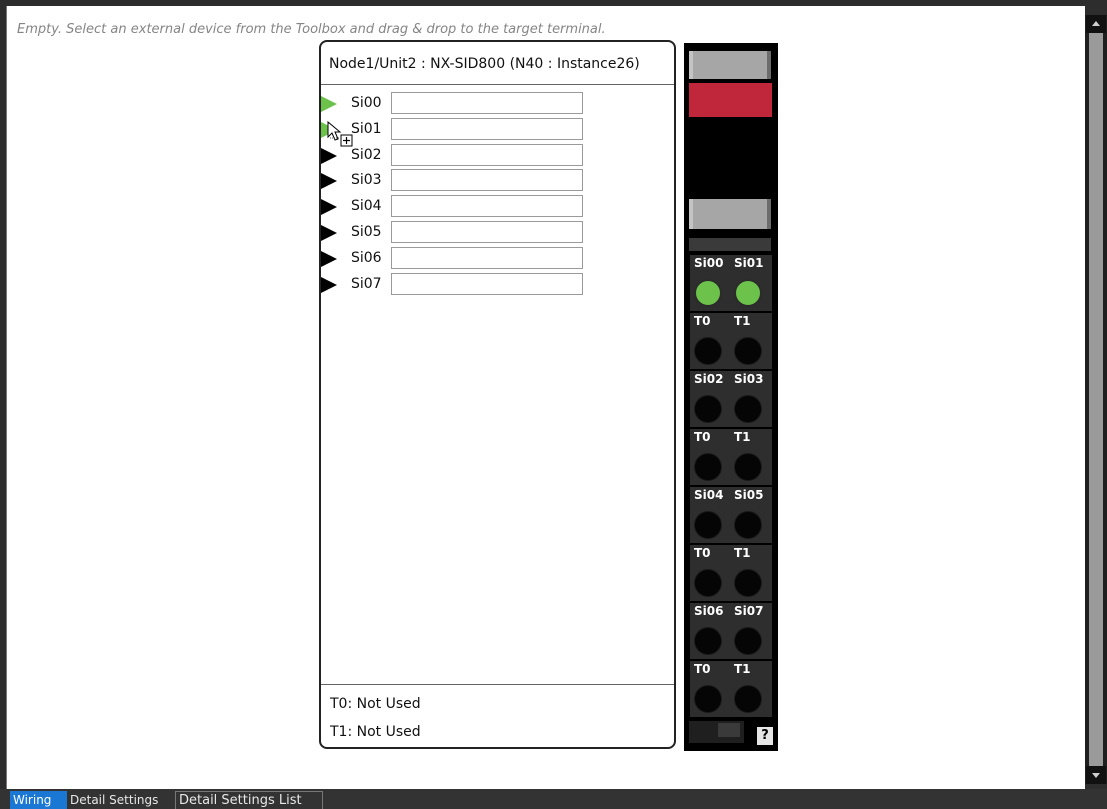 Image resolution: width=1107 pixels, height=809 pixels. I want to click on terminal-label: Si05, so click(366, 232).